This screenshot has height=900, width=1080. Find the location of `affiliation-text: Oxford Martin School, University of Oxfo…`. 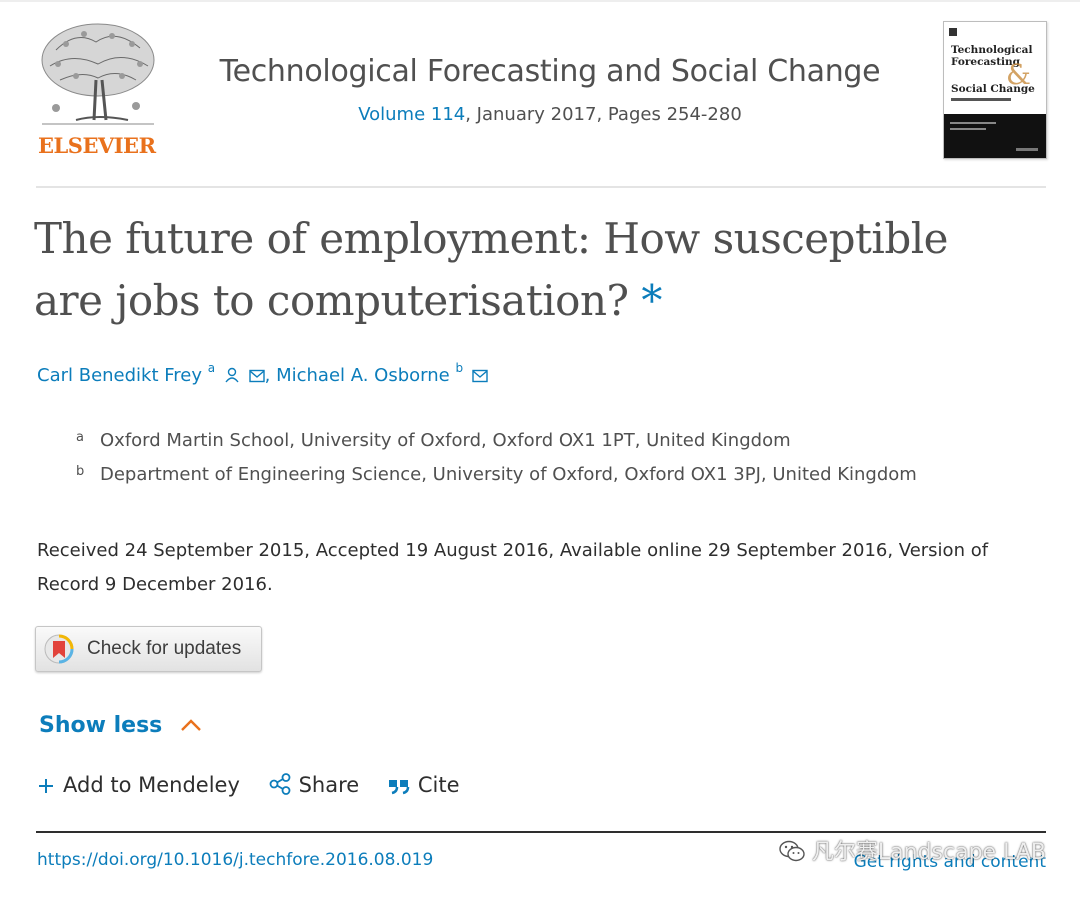

affiliation-text: Oxford Martin School, University of Oxfo… is located at coordinates (445, 440).